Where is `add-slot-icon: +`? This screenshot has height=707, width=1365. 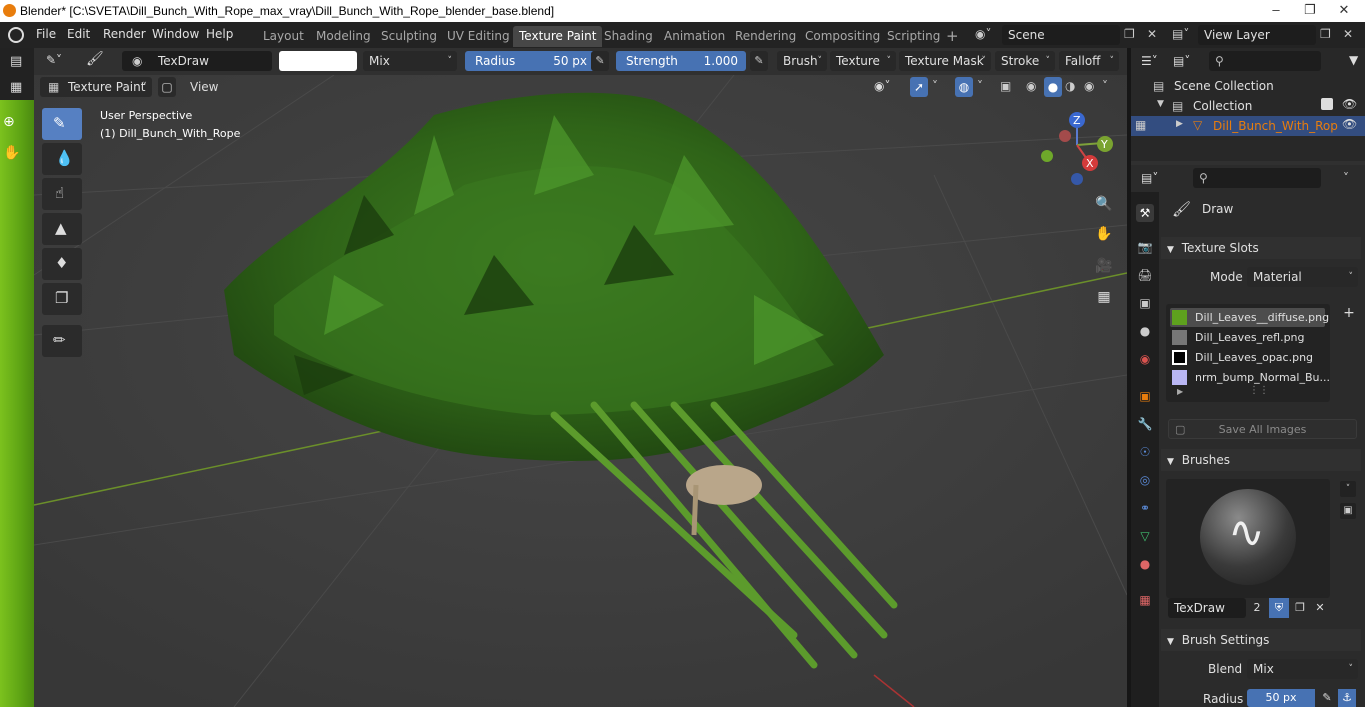 add-slot-icon: + is located at coordinates (1349, 313).